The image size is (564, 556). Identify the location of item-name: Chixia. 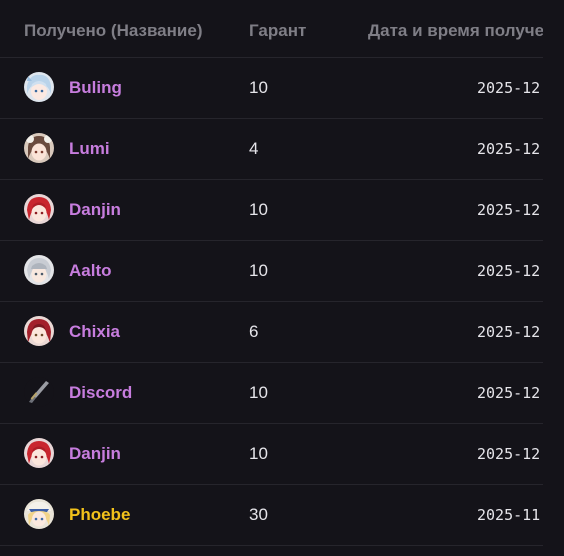
(95, 331).